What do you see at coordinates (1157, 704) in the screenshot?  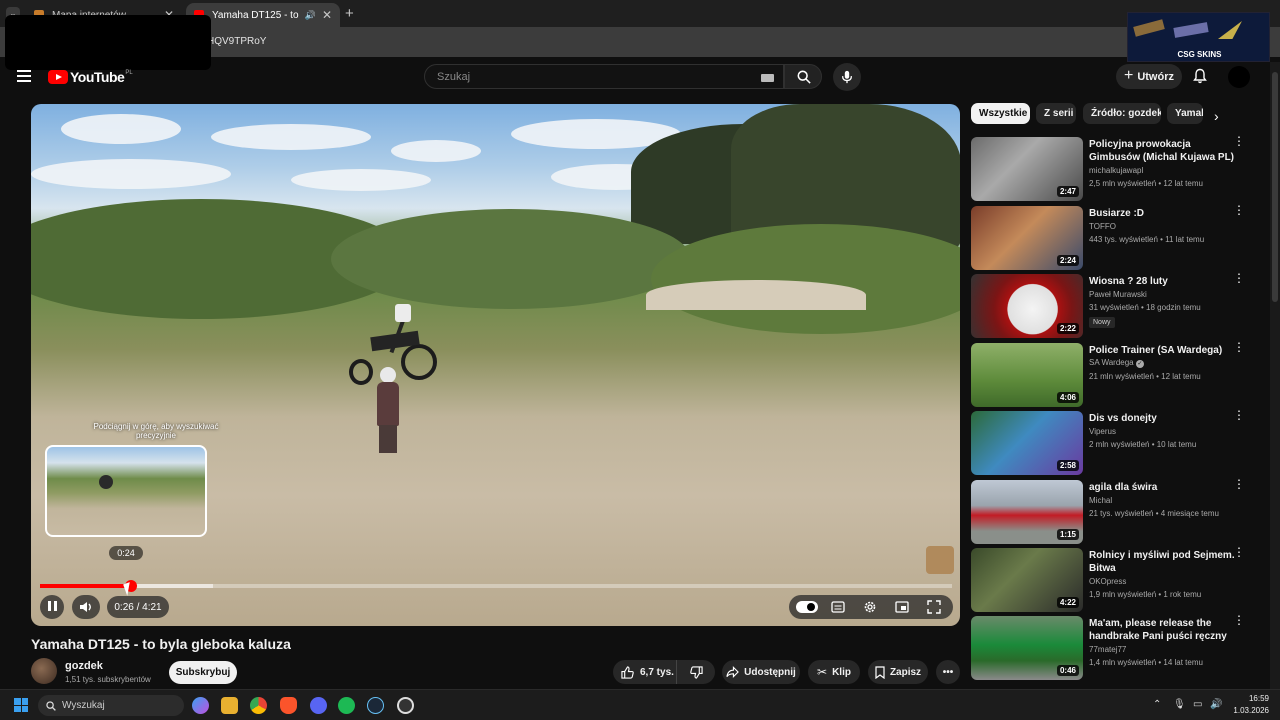 I see `chevron-up-icon: ⌃` at bounding box center [1157, 704].